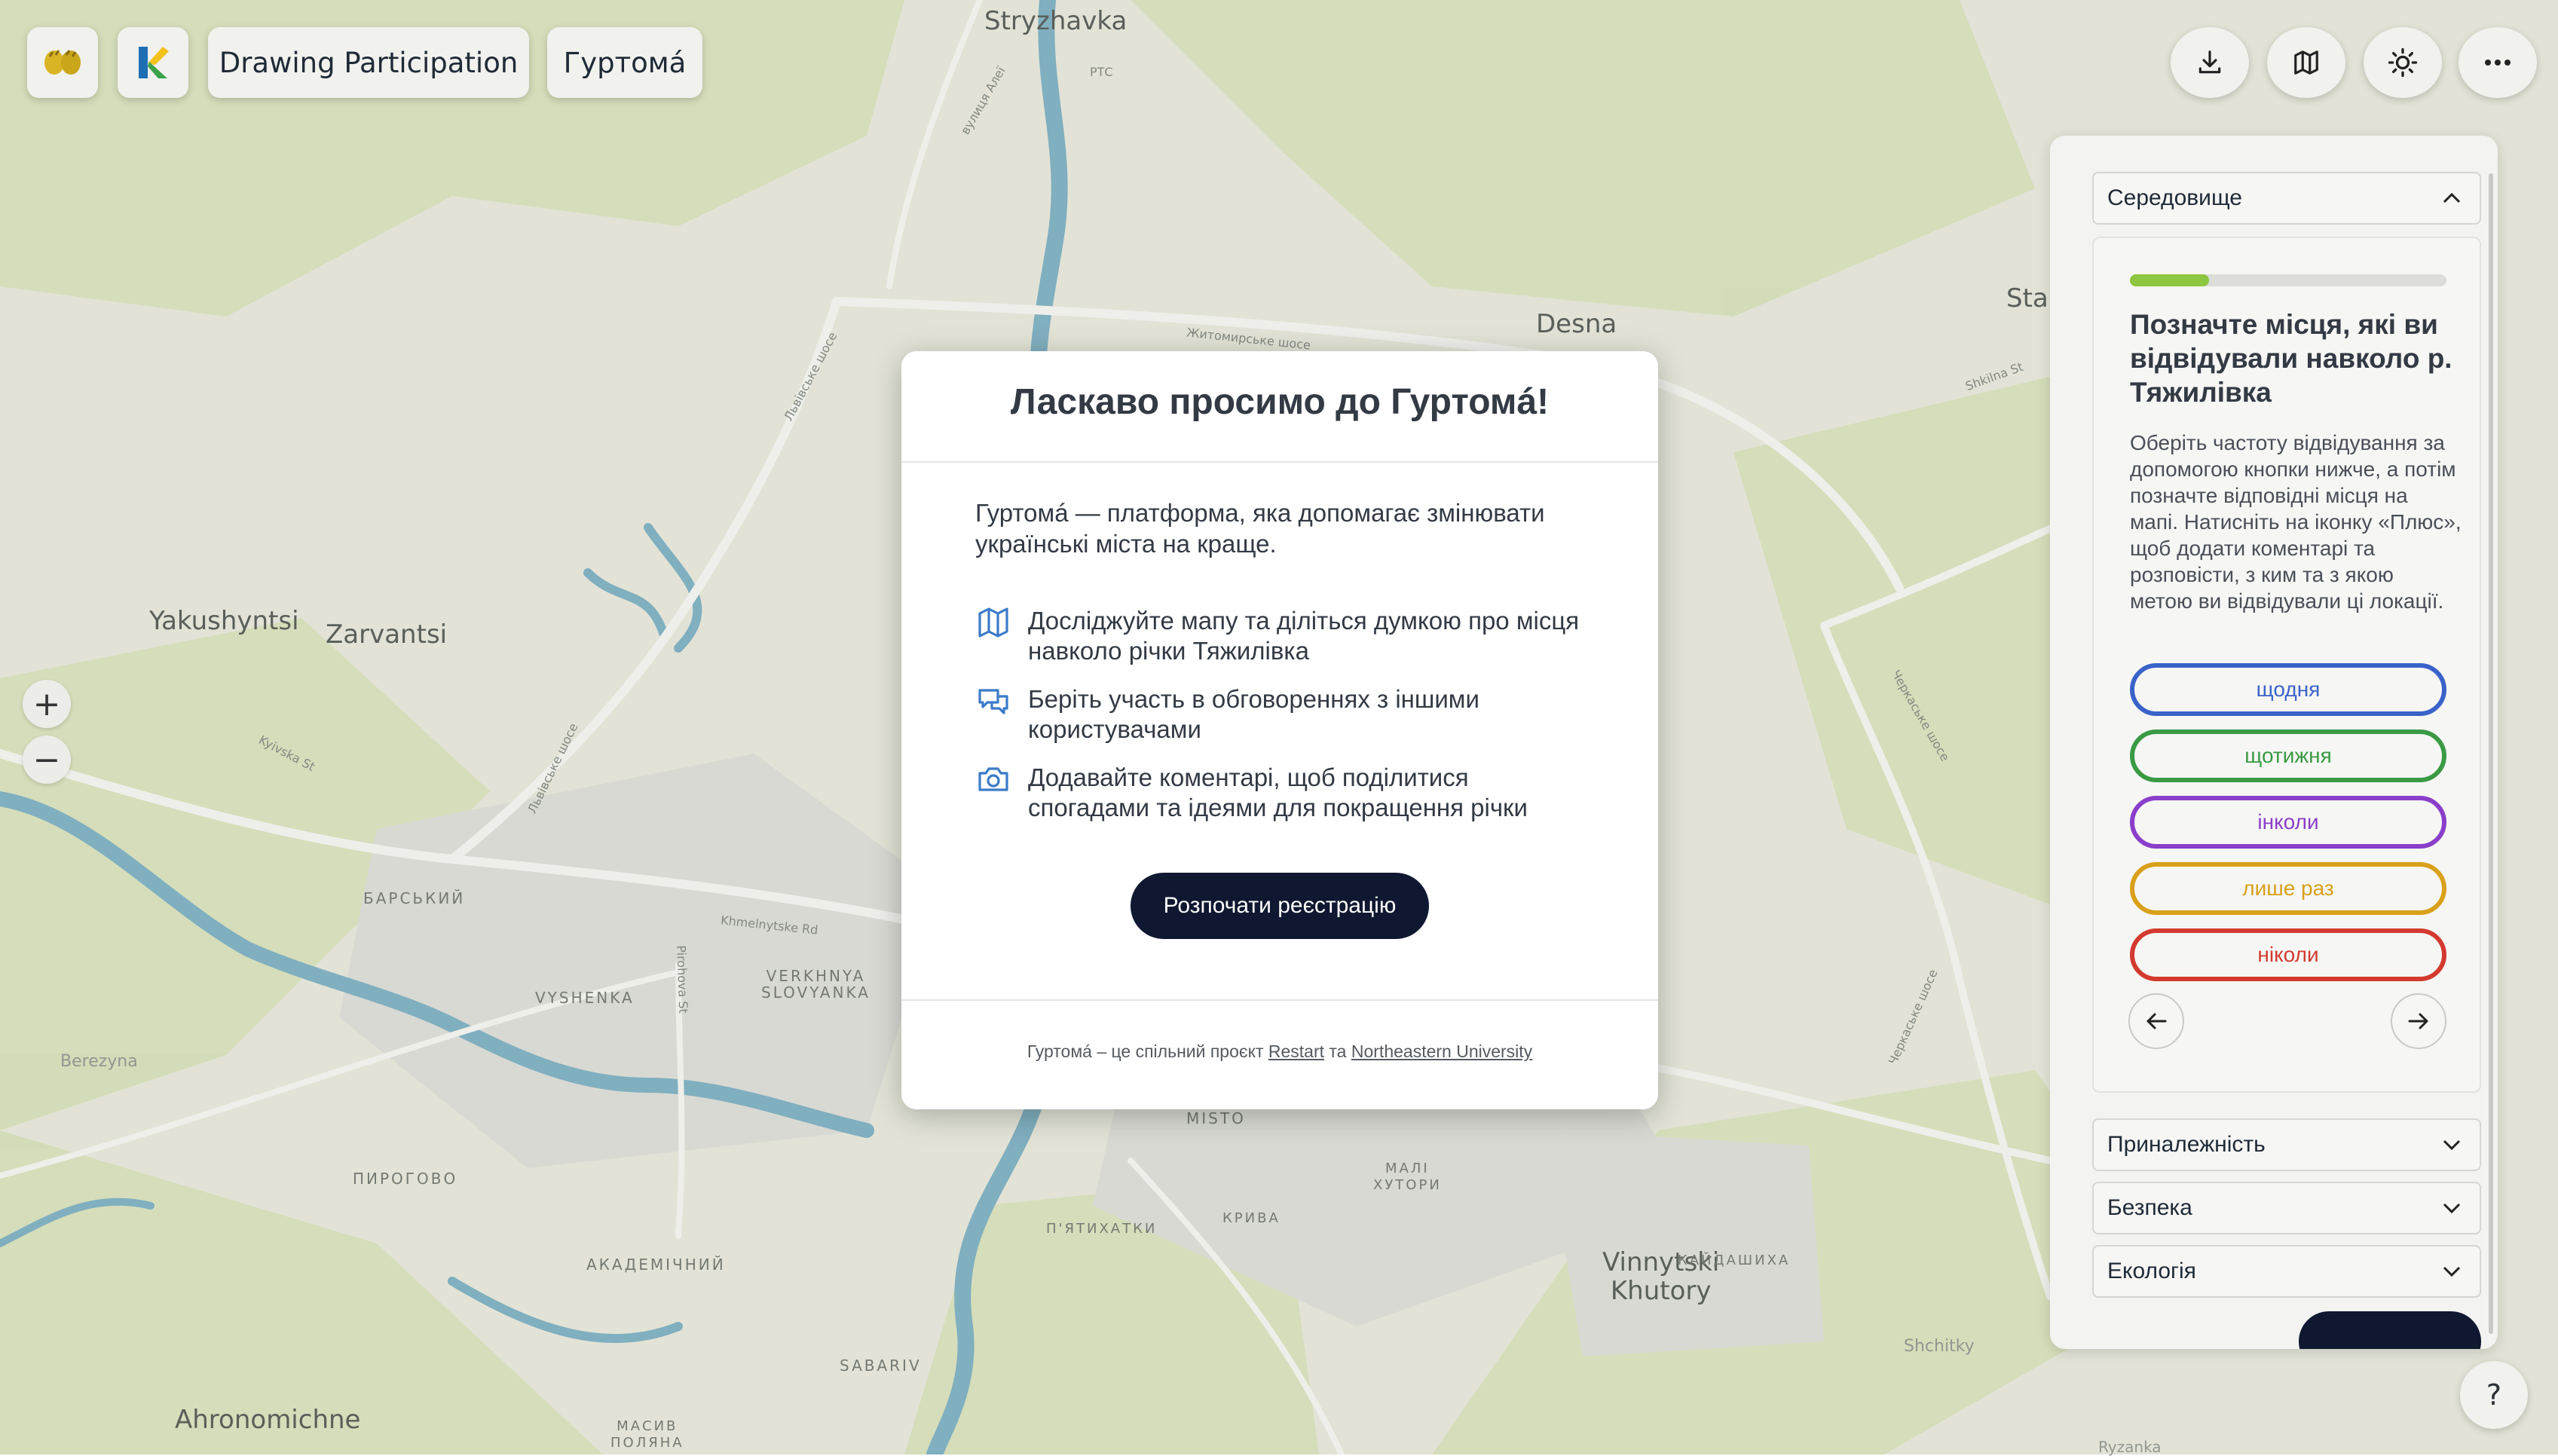 The image size is (2558, 1456). I want to click on restart-logo-button, so click(153, 62).